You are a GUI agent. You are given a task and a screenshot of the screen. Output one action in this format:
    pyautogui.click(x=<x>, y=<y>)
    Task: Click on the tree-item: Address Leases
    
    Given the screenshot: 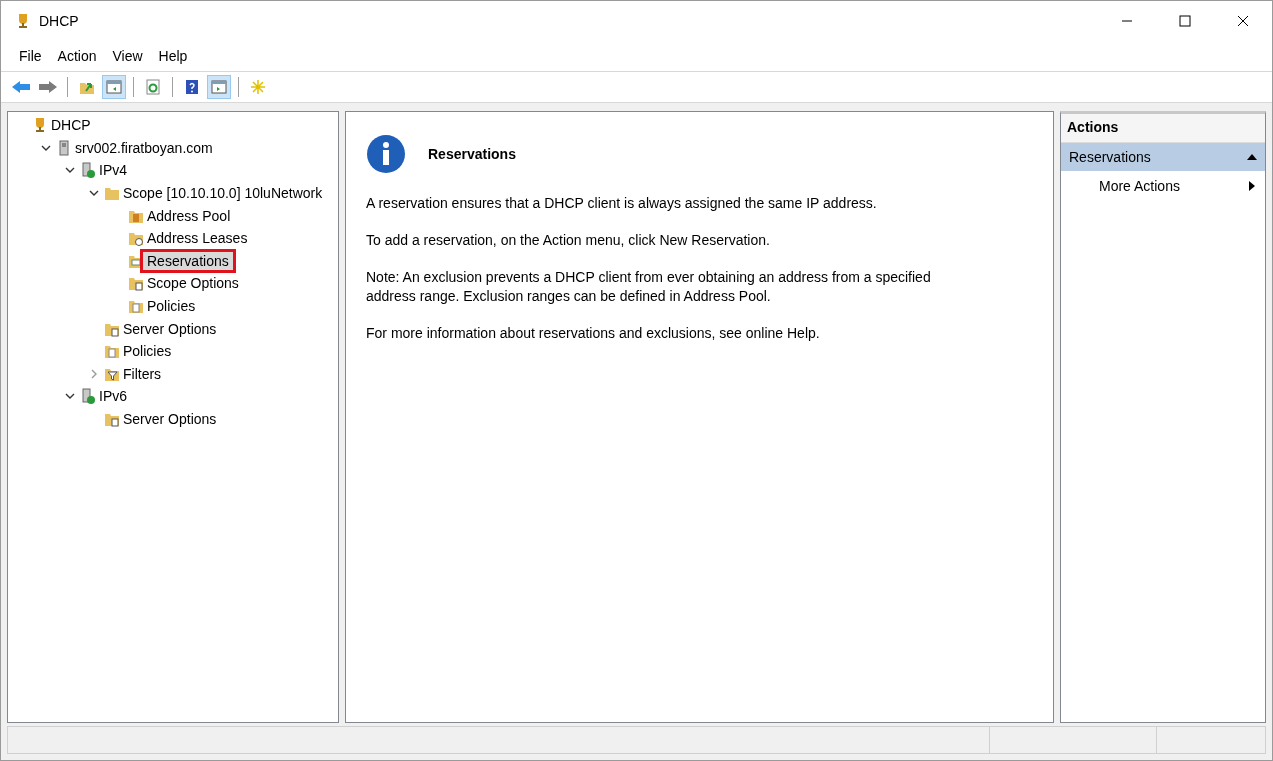 What is the action you would take?
    pyautogui.click(x=197, y=238)
    